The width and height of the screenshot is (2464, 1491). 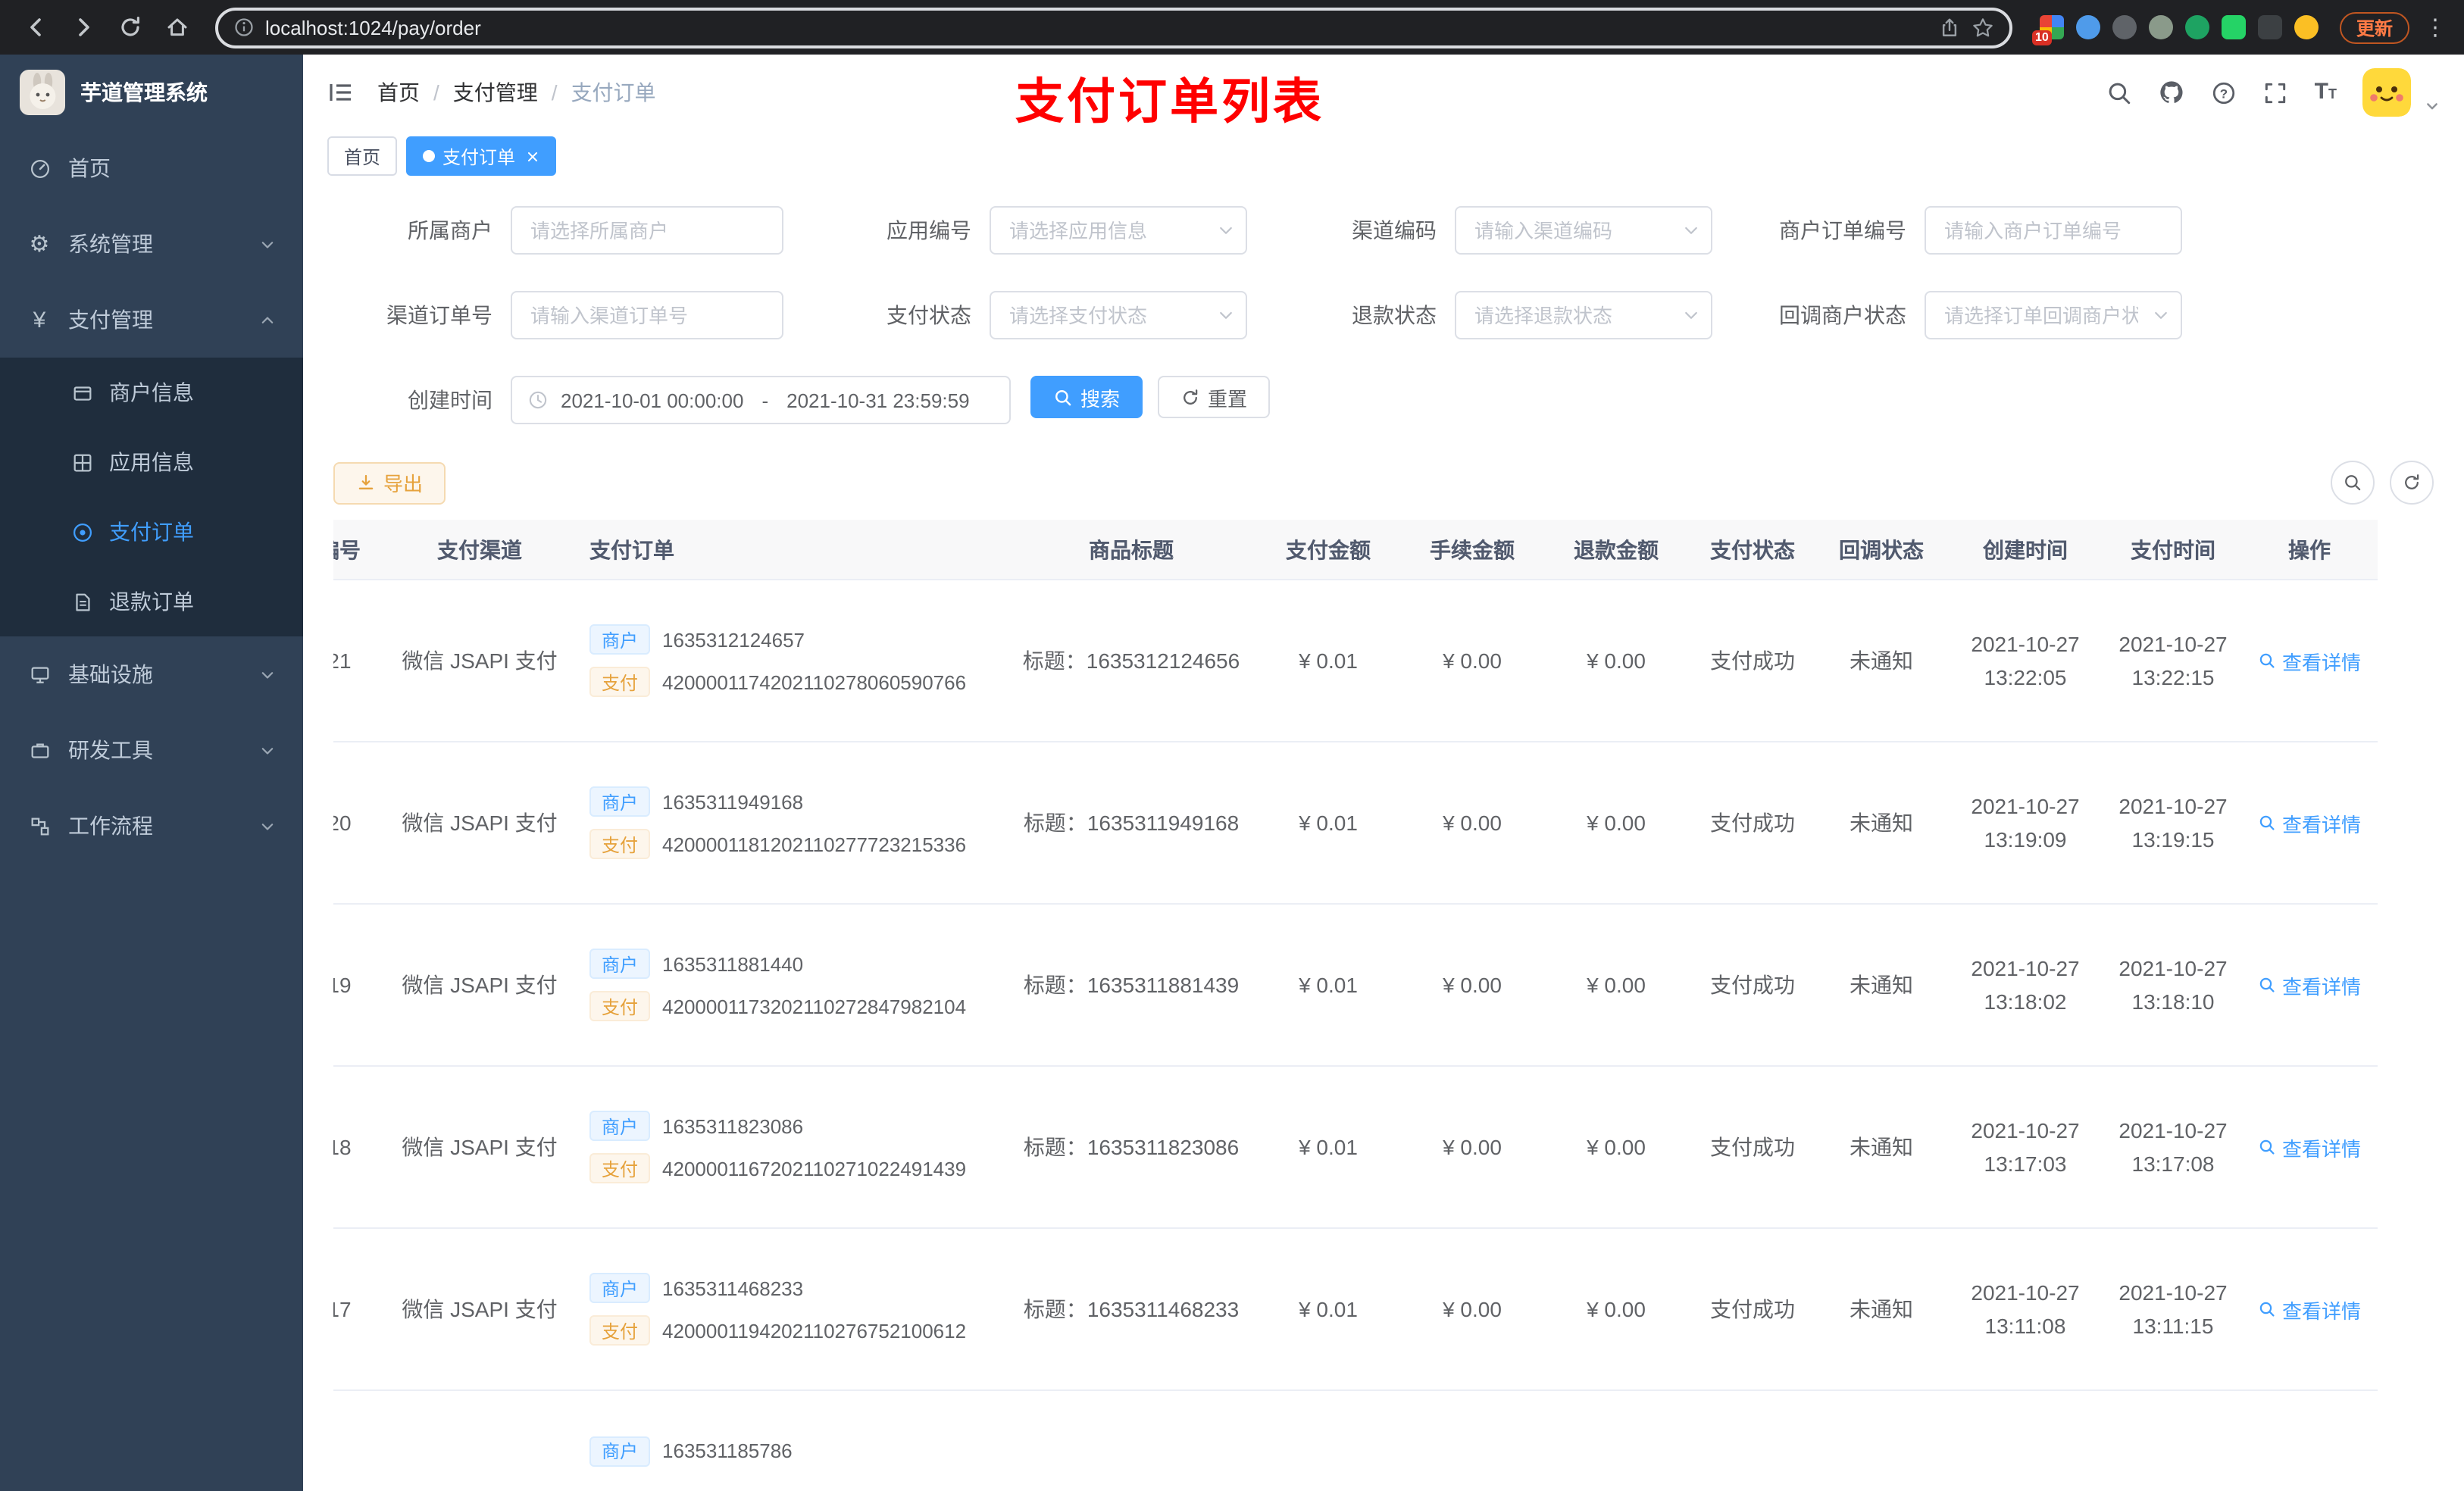 I want to click on search-icon, so click(x=2120, y=92).